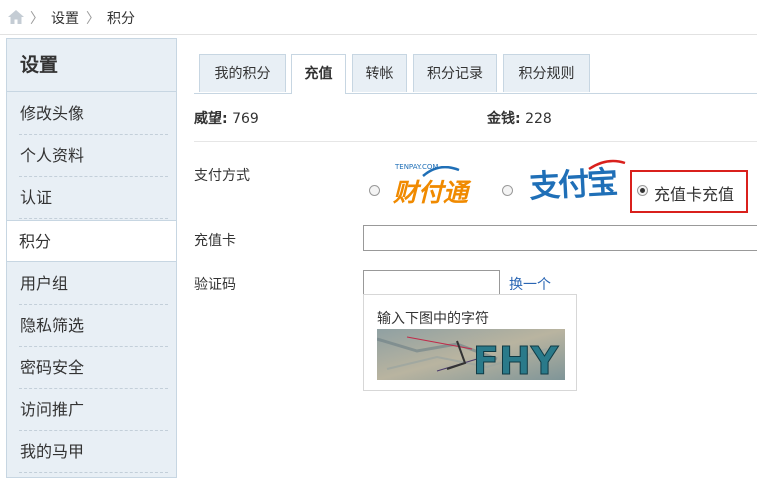 The image size is (757, 478). Describe the element at coordinates (642, 190) in the screenshot. I see `card-radio` at that location.